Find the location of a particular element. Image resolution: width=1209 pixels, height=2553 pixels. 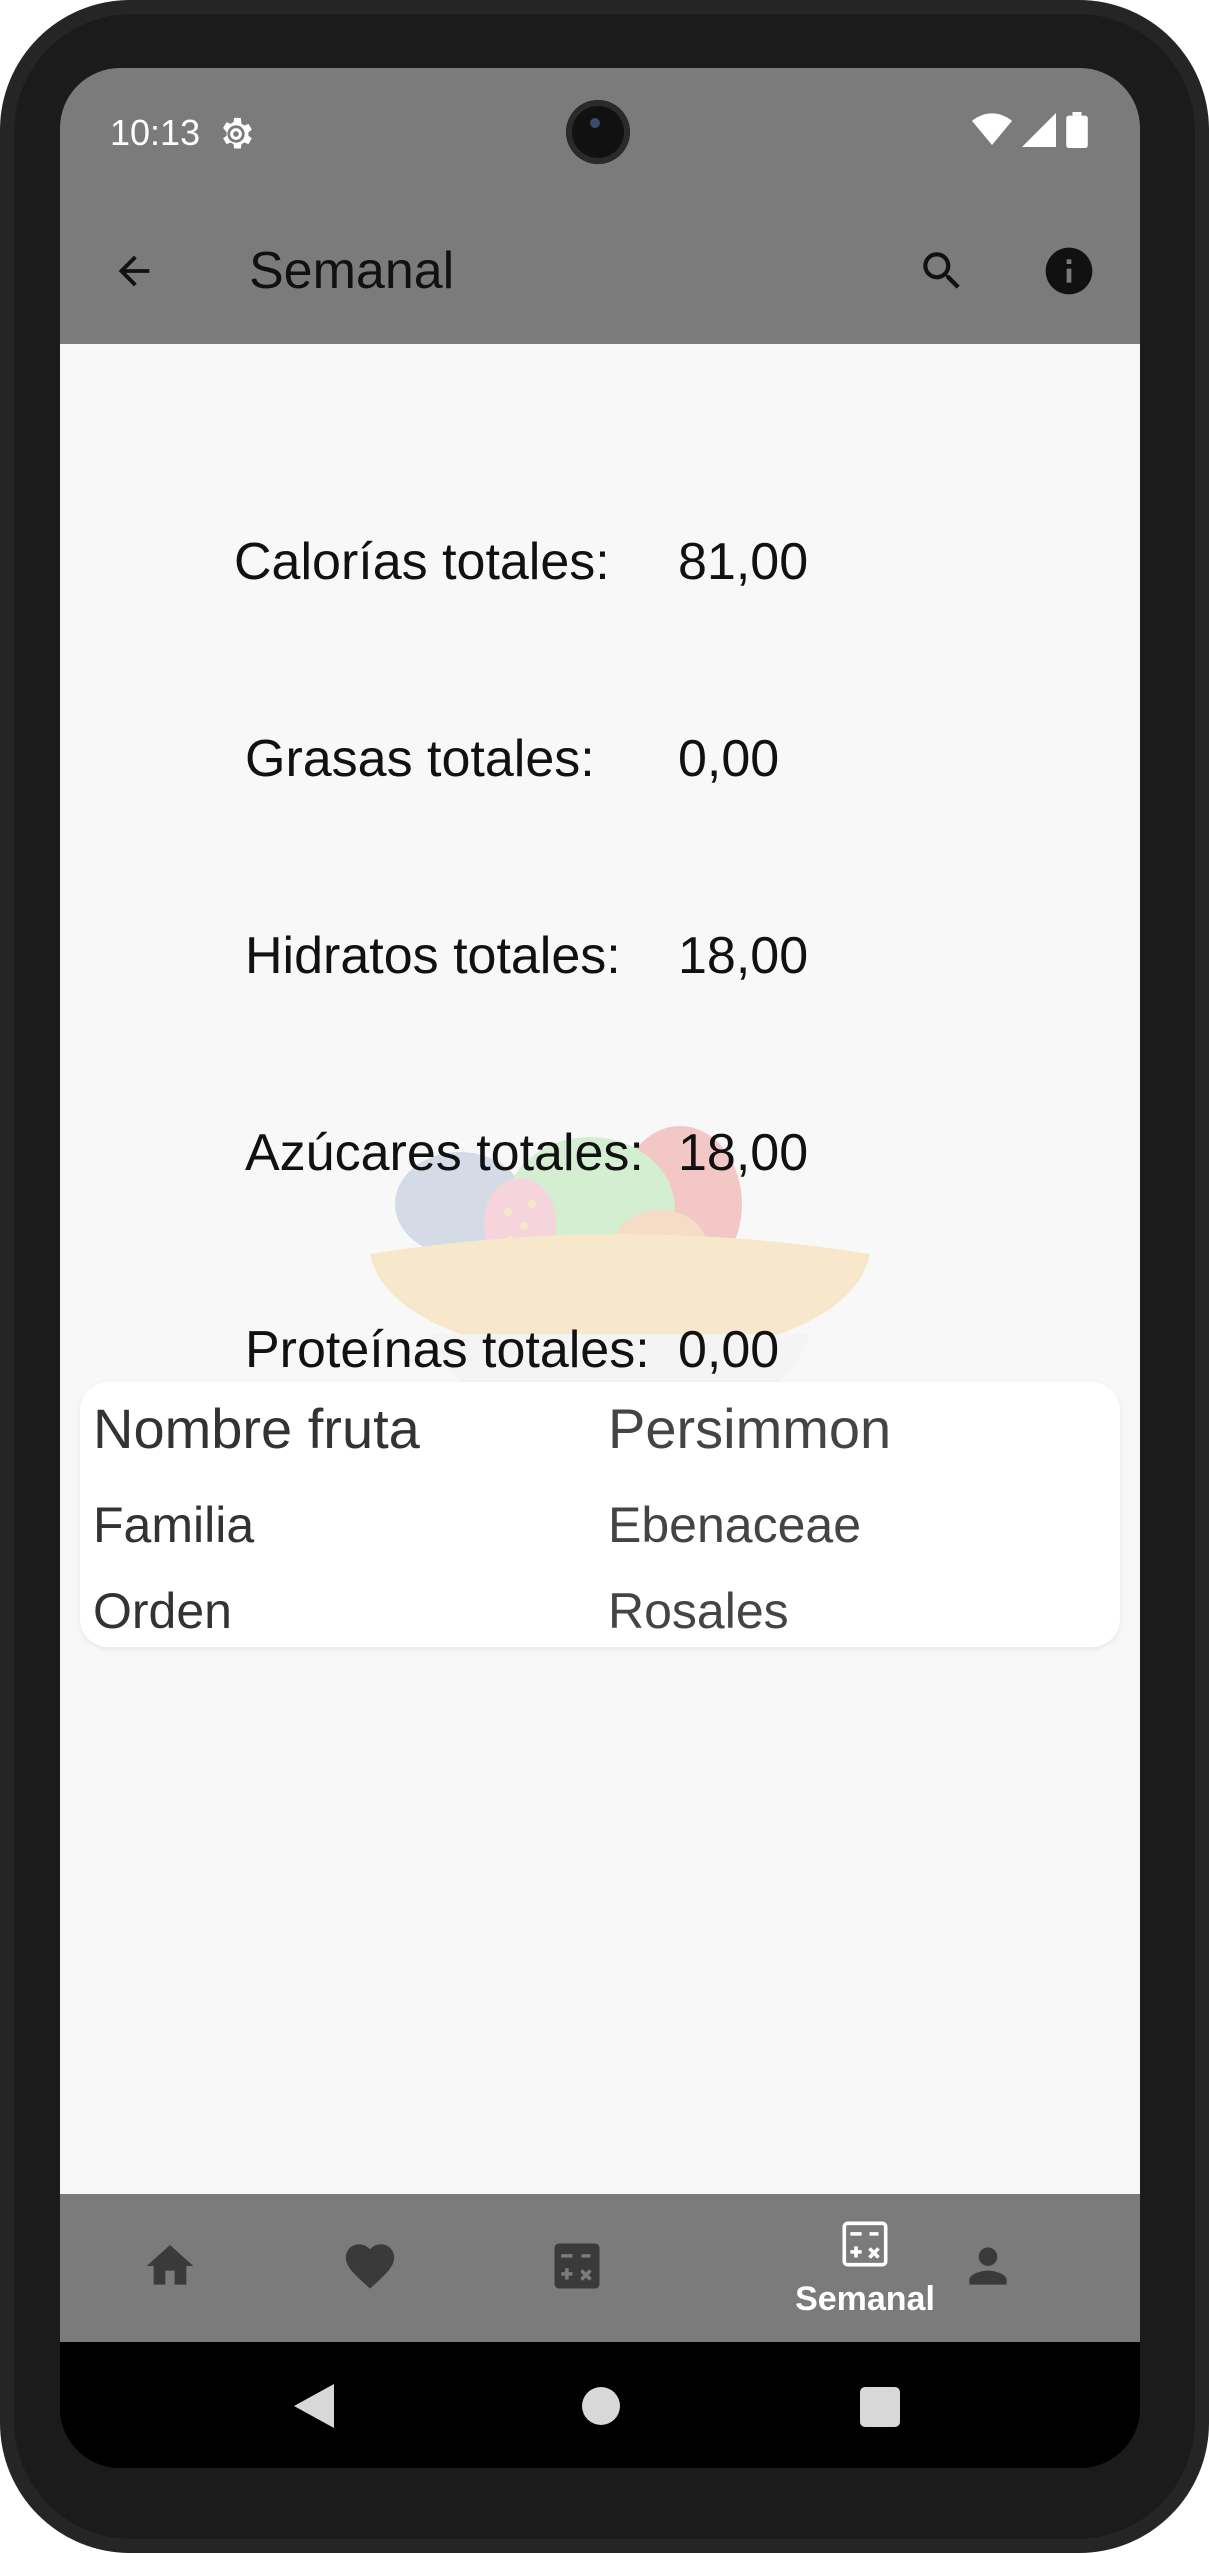

page-title: Semanal is located at coordinates (352, 271).